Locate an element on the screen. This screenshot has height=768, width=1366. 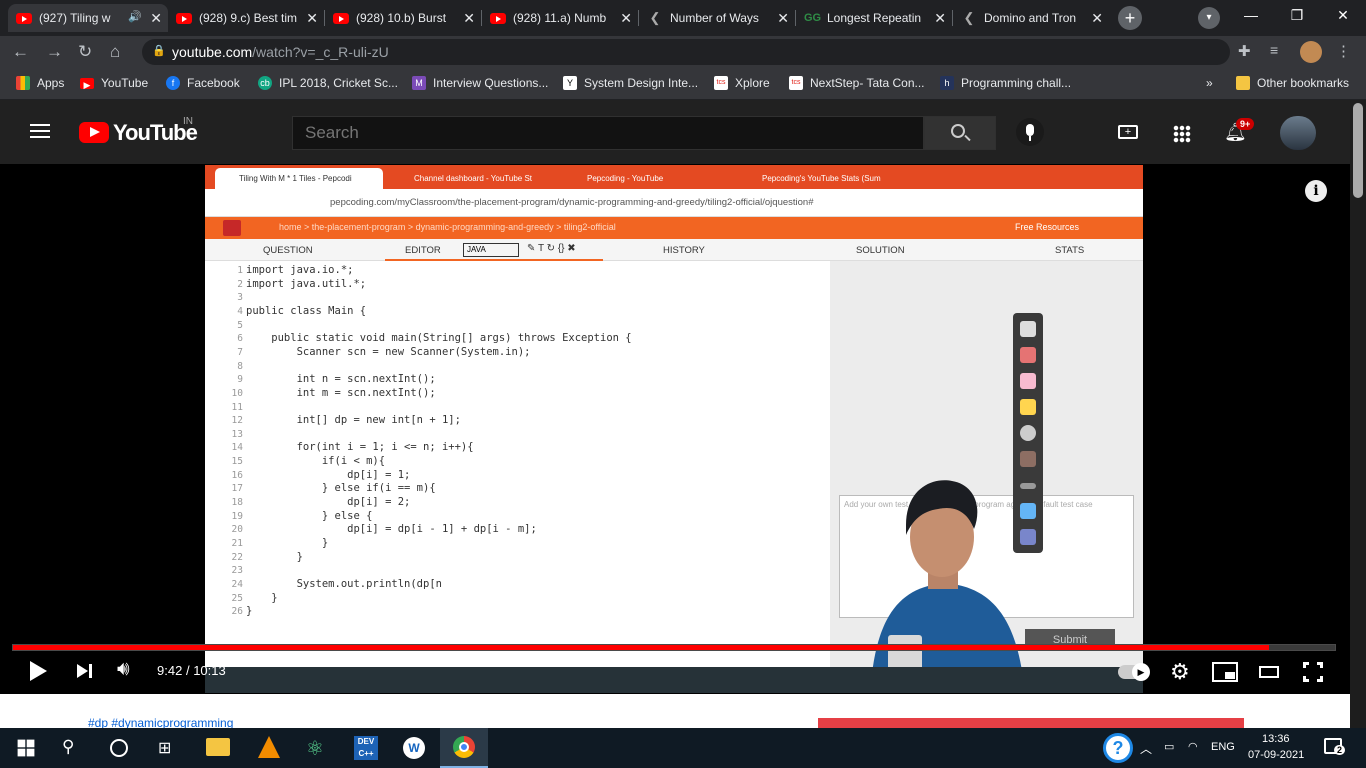
interview-icon: M is located at coordinates (419, 83).